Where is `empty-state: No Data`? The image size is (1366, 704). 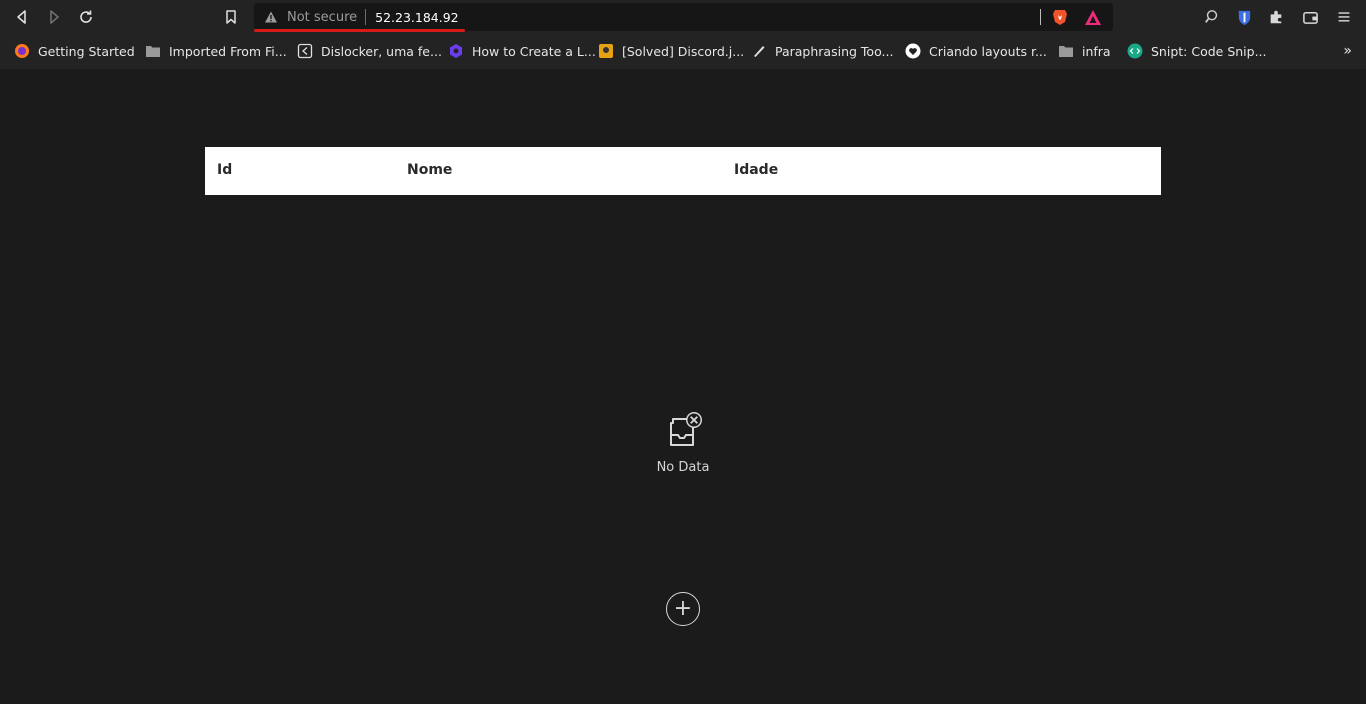
empty-state: No Data is located at coordinates (683, 443).